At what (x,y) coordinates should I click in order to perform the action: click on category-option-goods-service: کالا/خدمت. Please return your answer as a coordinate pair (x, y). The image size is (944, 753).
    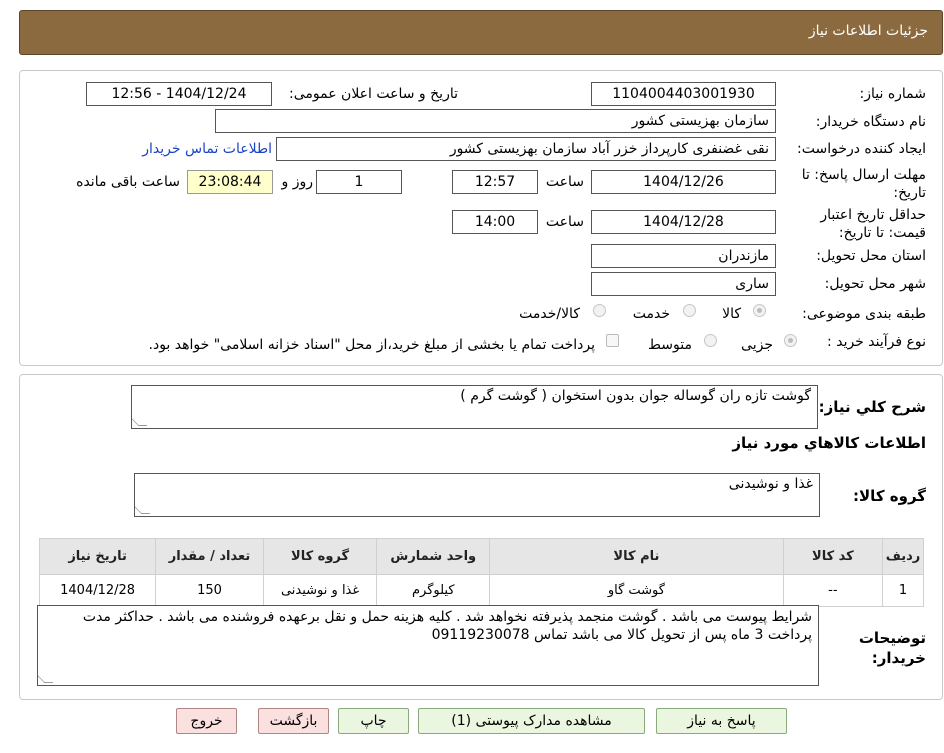
    Looking at the image, I should click on (549, 314).